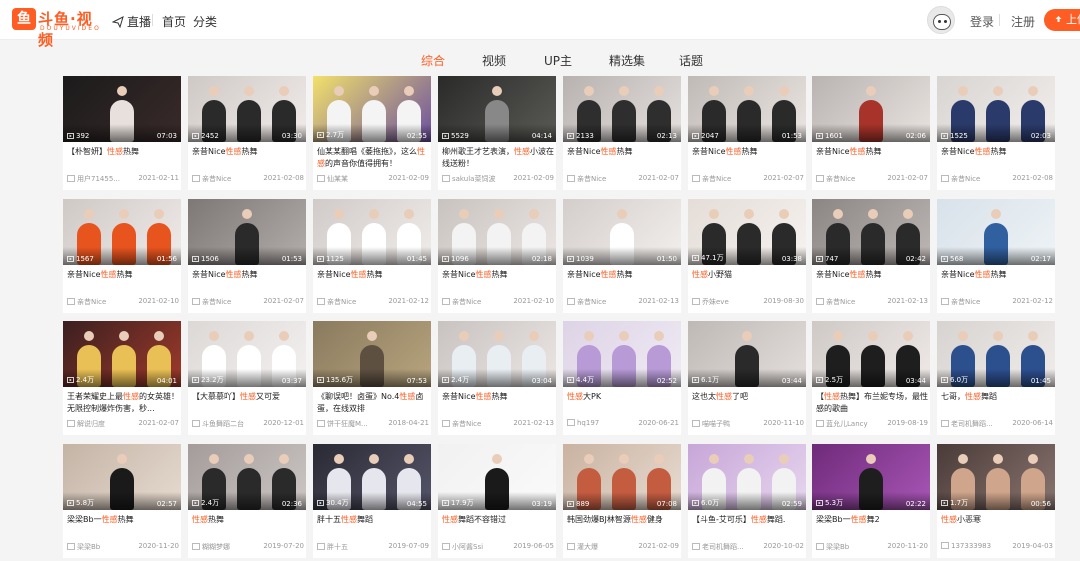 This screenshot has width=1080, height=561. Describe the element at coordinates (691, 60) in the screenshot. I see `tab-topics: 话题` at that location.